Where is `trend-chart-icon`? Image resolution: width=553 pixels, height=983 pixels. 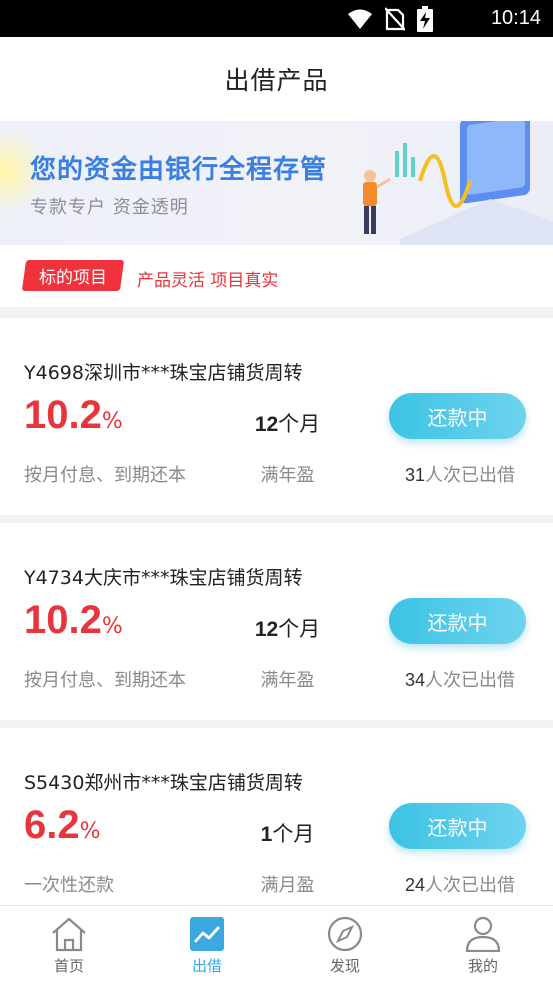 trend-chart-icon is located at coordinates (207, 934).